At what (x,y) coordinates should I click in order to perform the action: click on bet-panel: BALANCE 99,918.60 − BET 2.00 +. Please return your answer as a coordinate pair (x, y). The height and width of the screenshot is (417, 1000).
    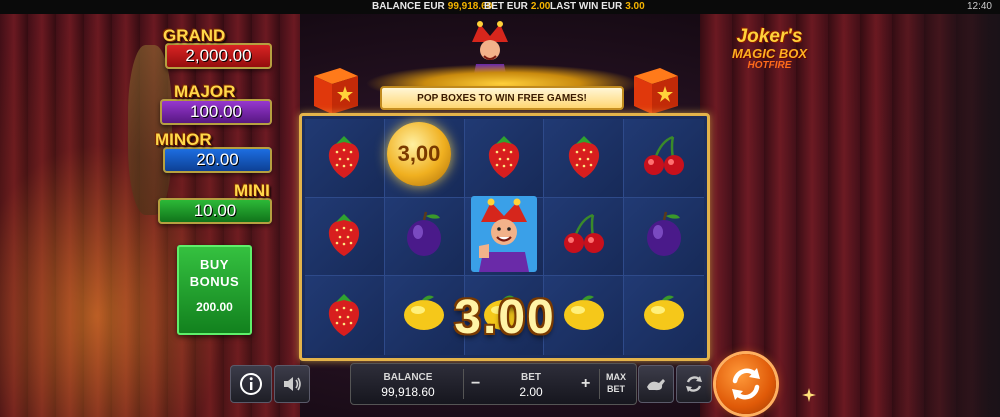
    Looking at the image, I should click on (493, 384).